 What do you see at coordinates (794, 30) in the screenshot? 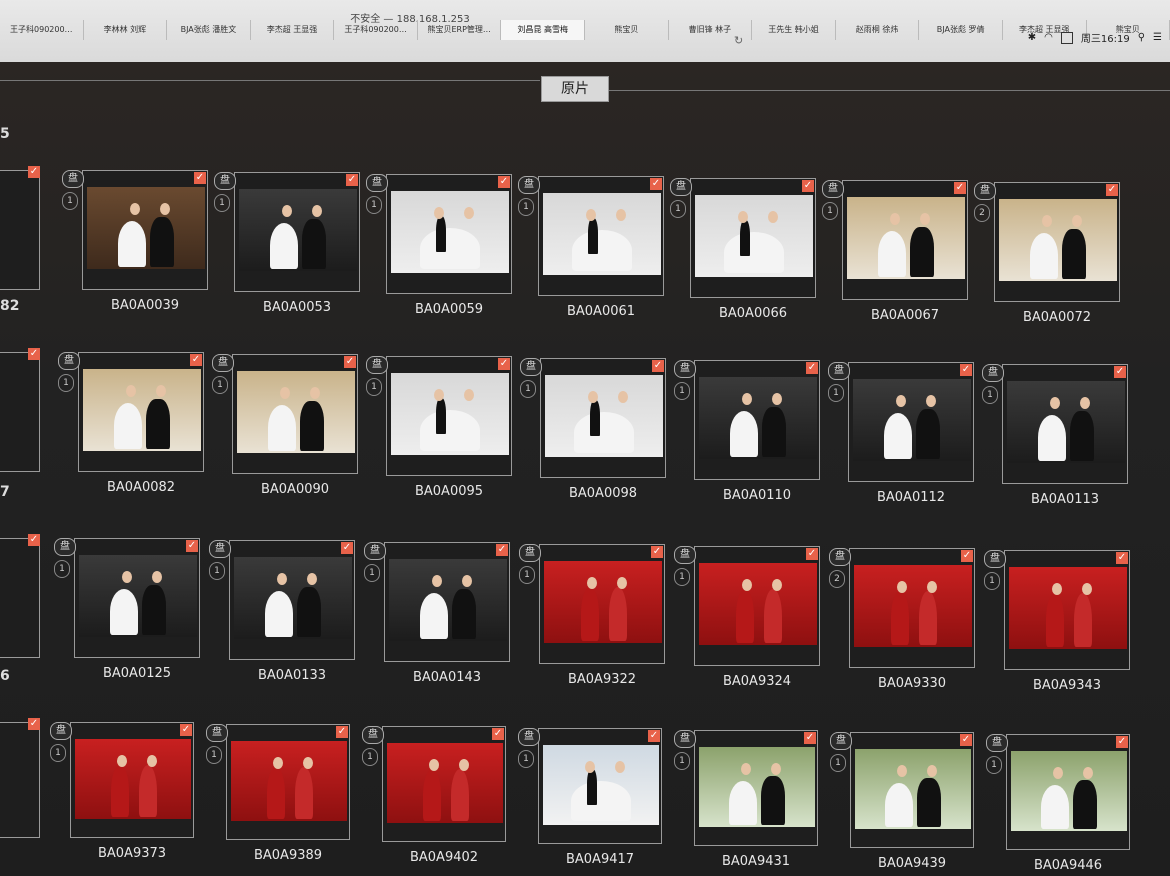
I see `browser-tab: 王先生 韩小姐` at bounding box center [794, 30].